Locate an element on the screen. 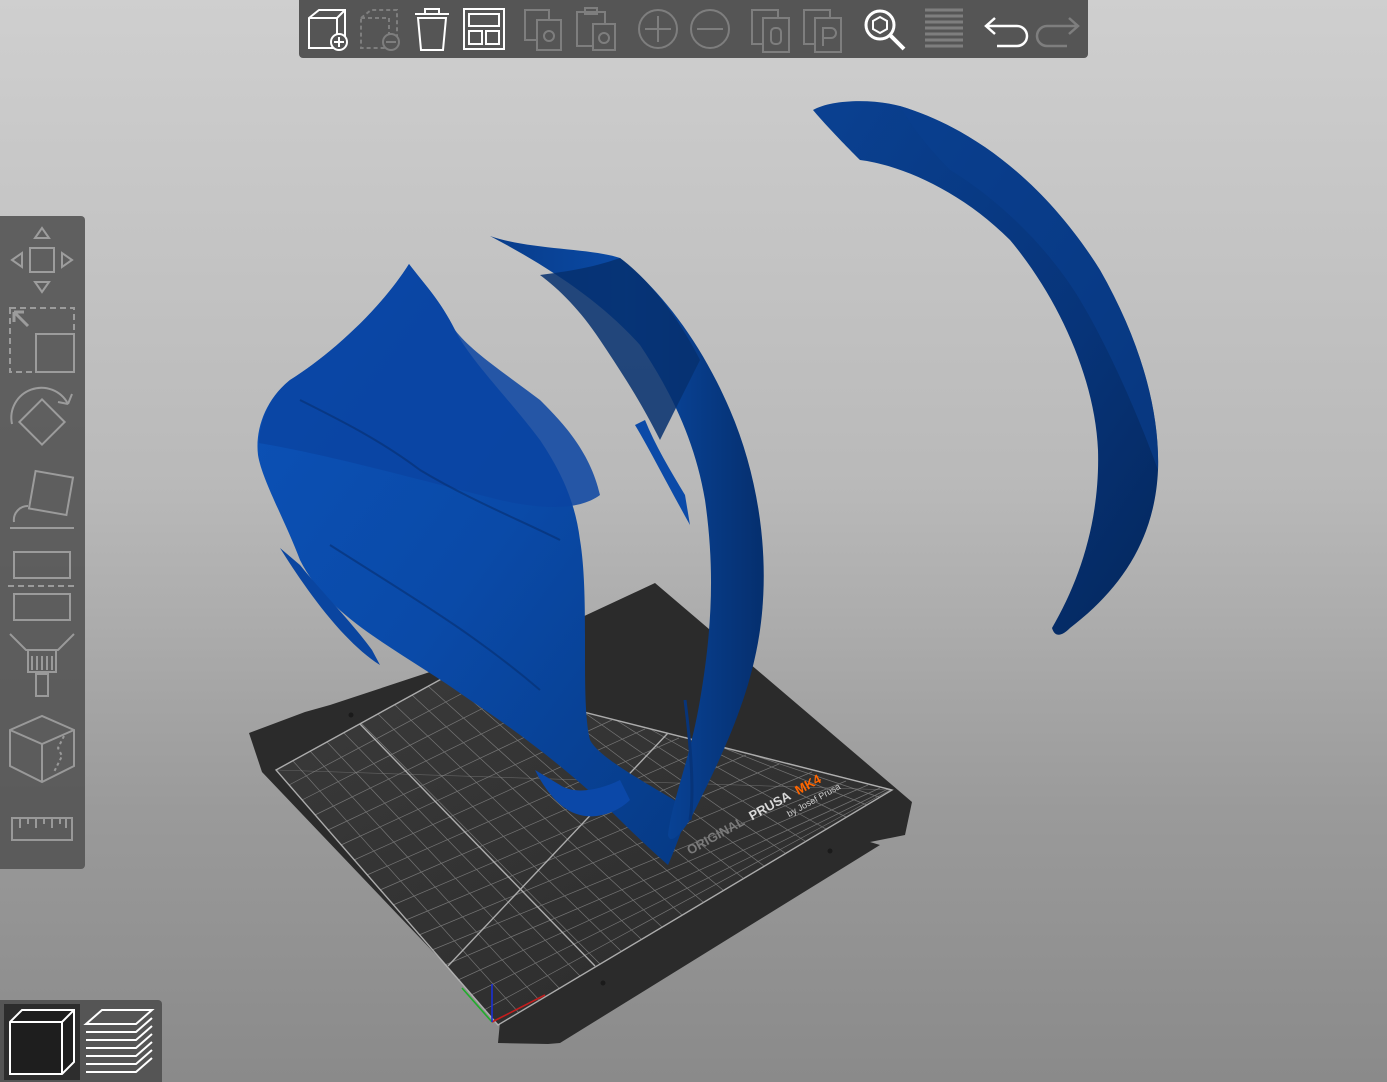 This screenshot has width=1387, height=1082. add-instance-button is located at coordinates (658, 29).